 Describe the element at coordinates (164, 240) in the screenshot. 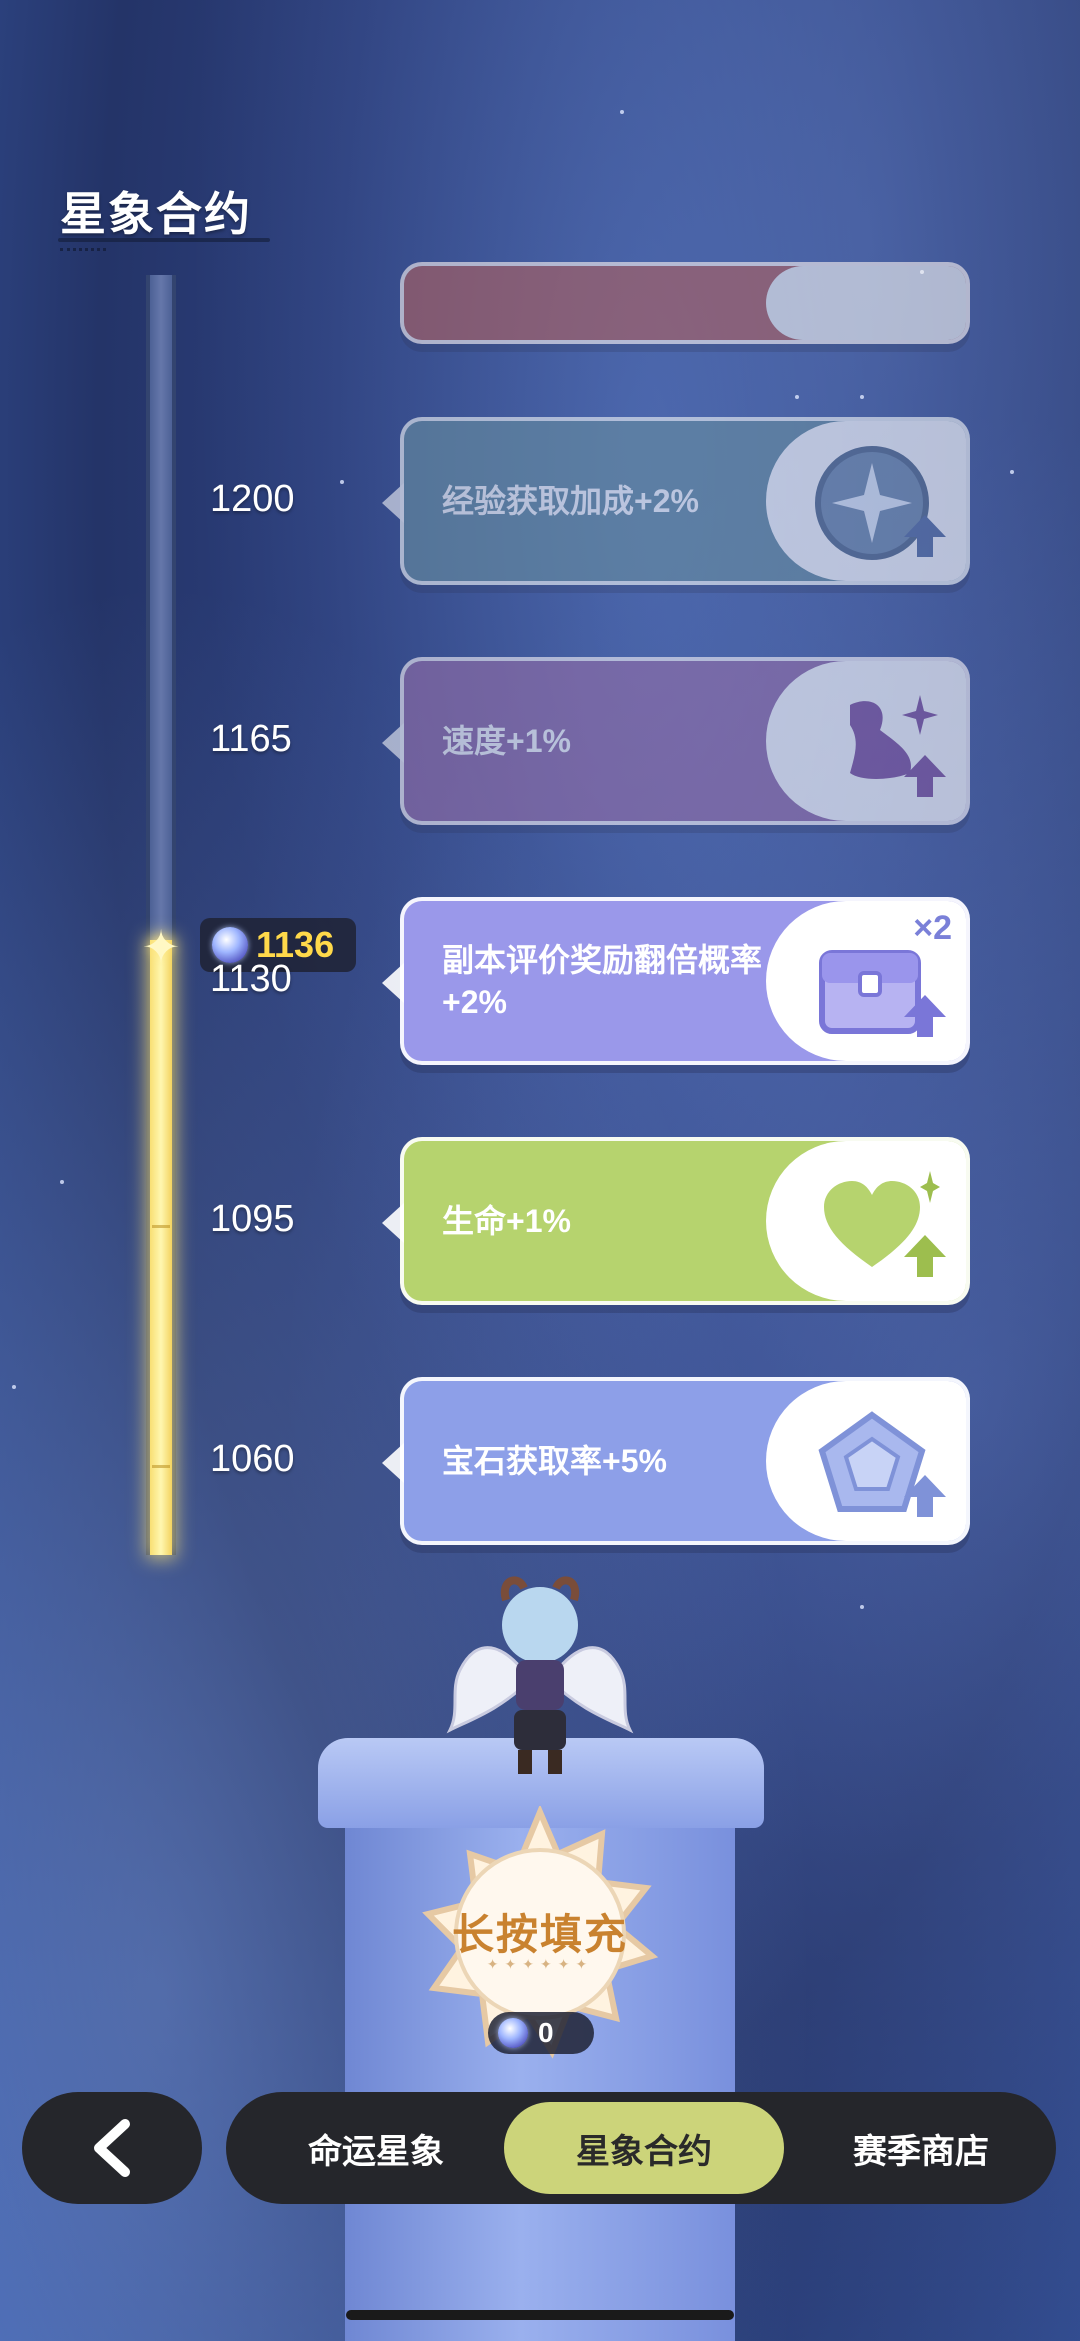

I see `title-underline` at that location.